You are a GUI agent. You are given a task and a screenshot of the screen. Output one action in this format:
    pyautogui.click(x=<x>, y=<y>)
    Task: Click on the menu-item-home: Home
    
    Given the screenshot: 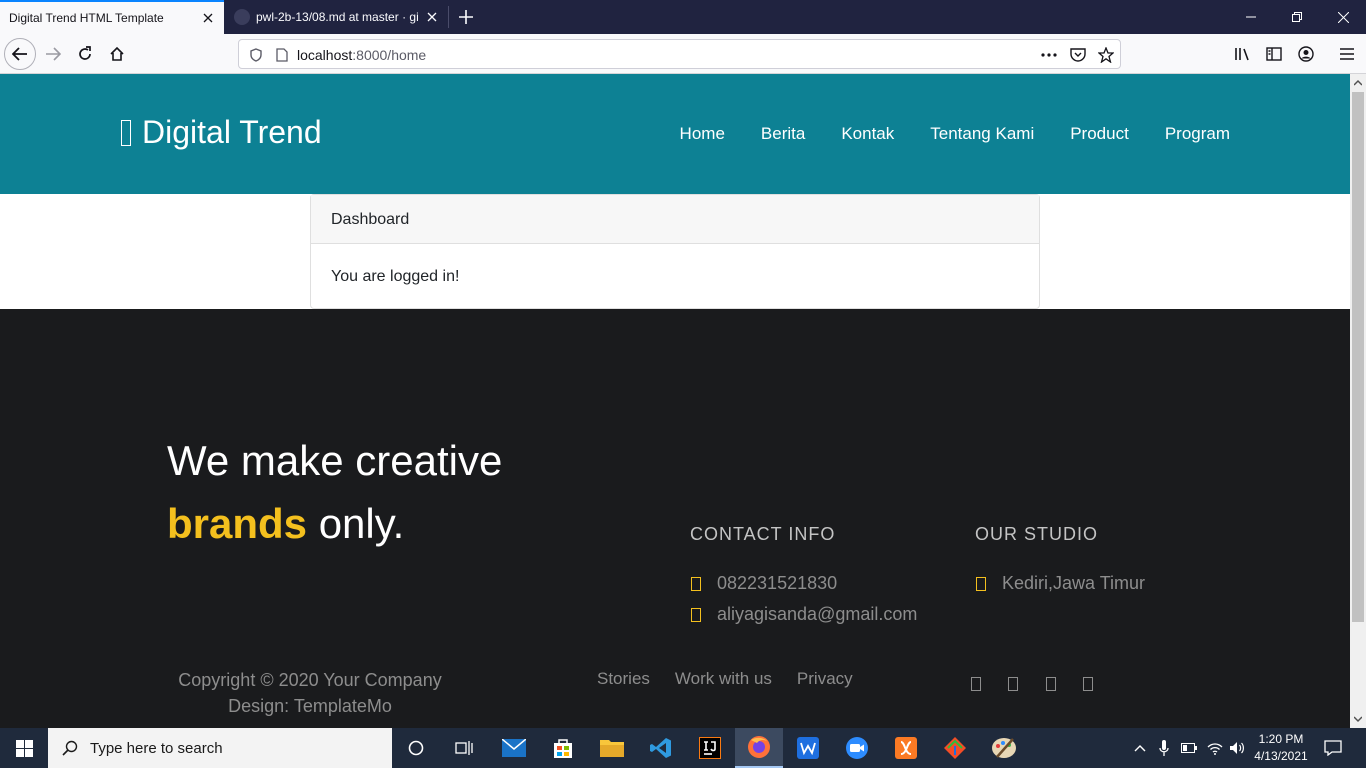 What is the action you would take?
    pyautogui.click(x=702, y=134)
    